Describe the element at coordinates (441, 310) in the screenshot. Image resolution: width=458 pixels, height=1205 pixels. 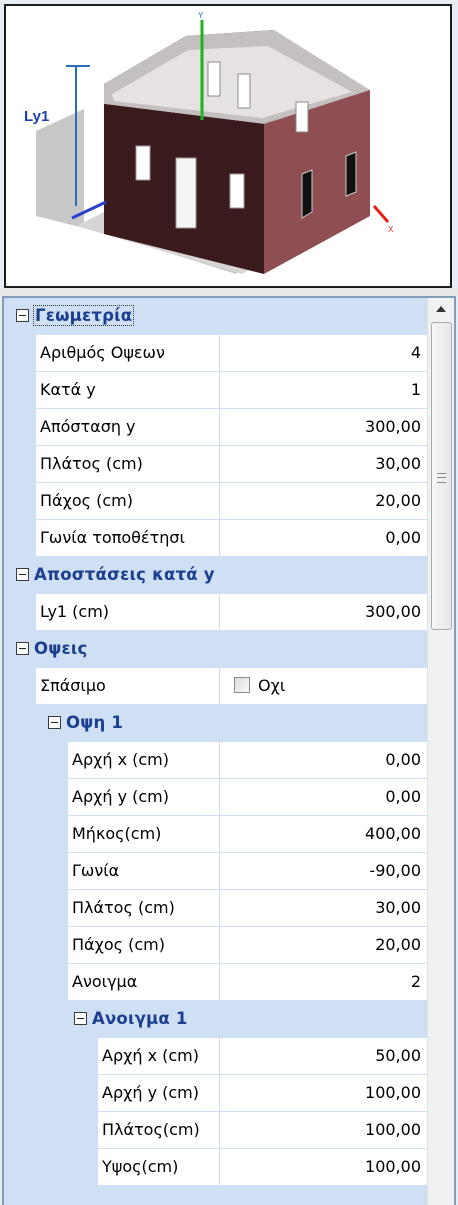
I see `scroll-up-arrow-icon` at that location.